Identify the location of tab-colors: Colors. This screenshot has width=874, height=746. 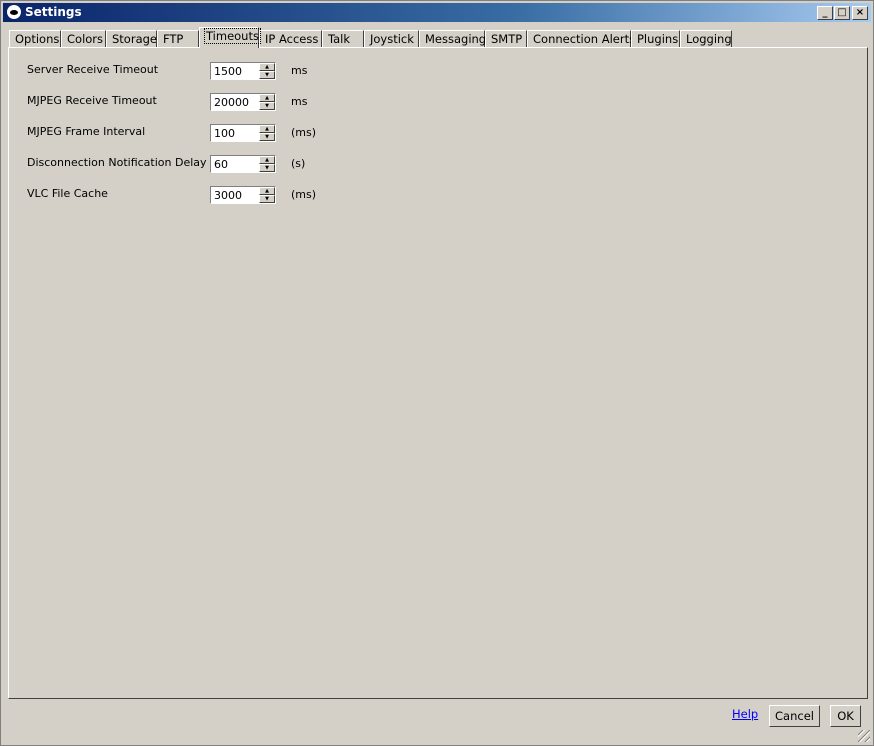
(83, 39).